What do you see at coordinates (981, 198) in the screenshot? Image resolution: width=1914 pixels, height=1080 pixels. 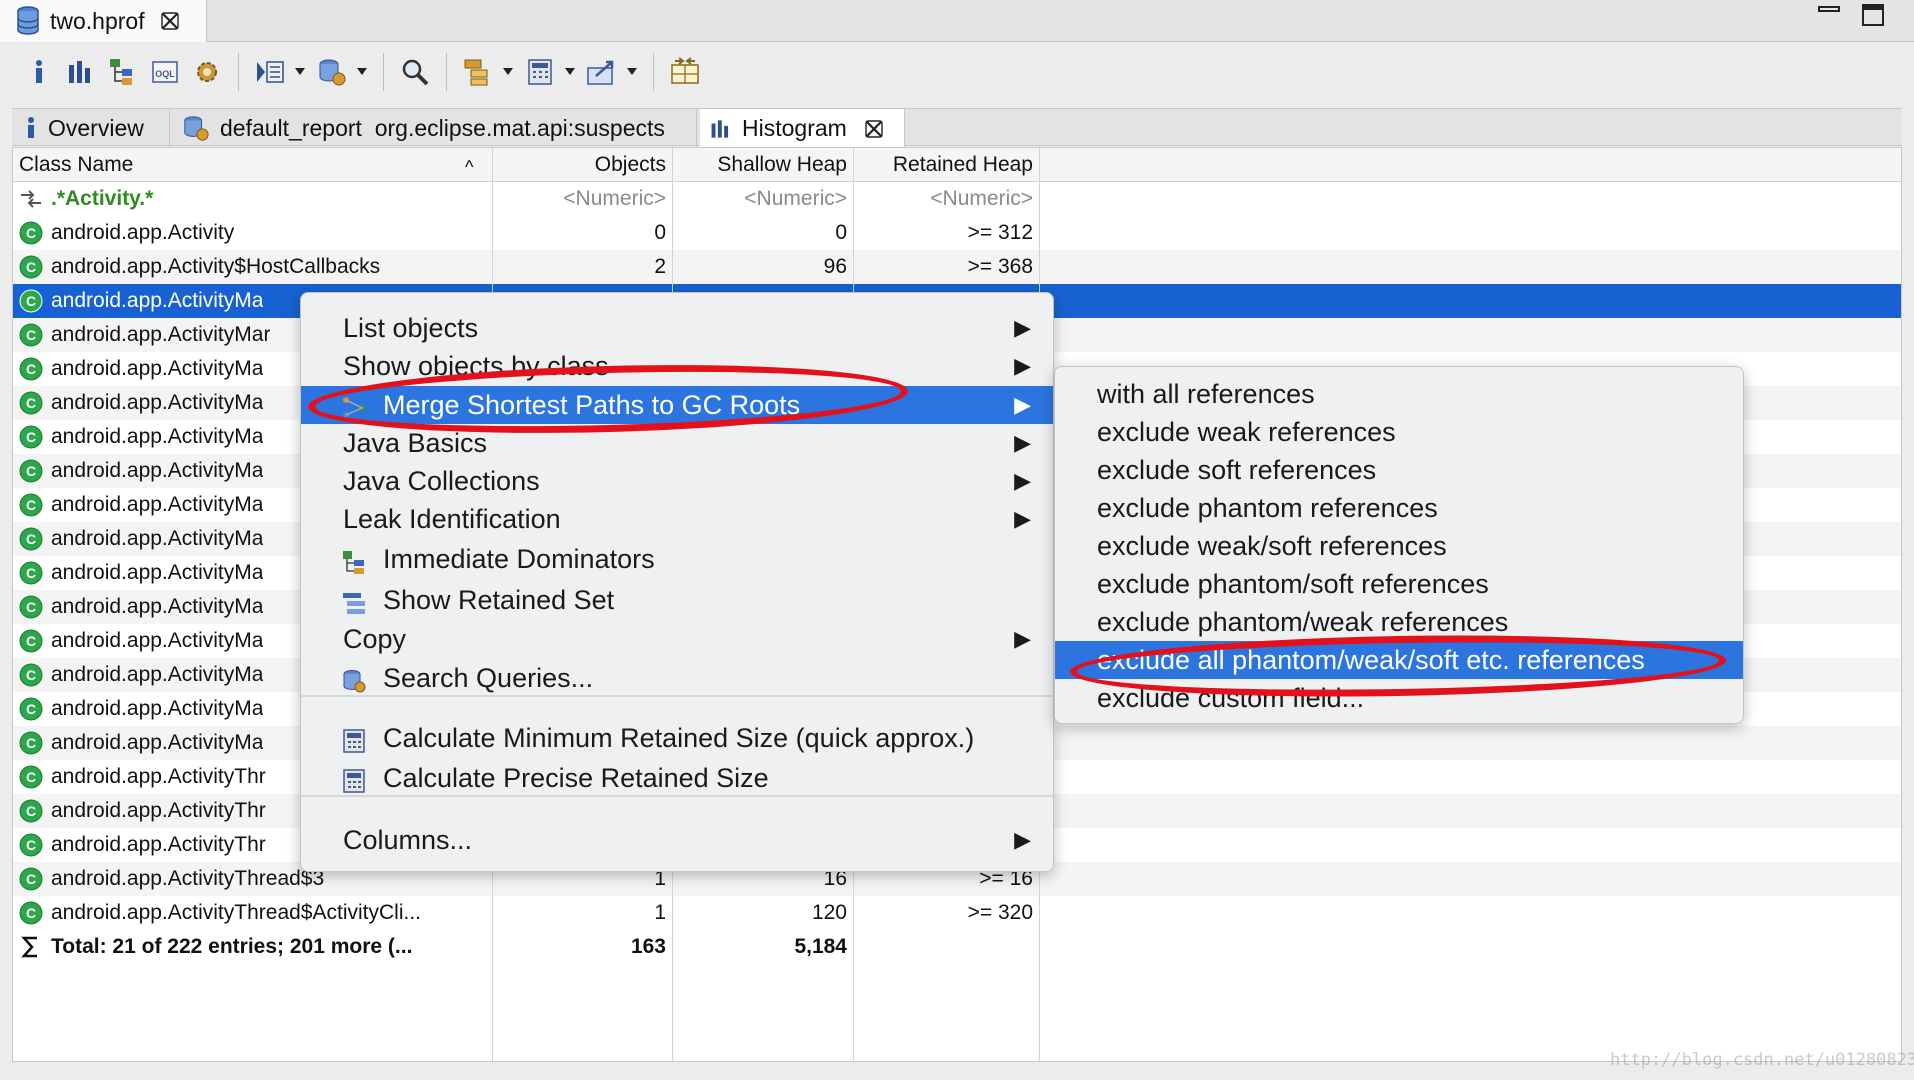 I see `cell-retained-heap: <Numeric>` at bounding box center [981, 198].